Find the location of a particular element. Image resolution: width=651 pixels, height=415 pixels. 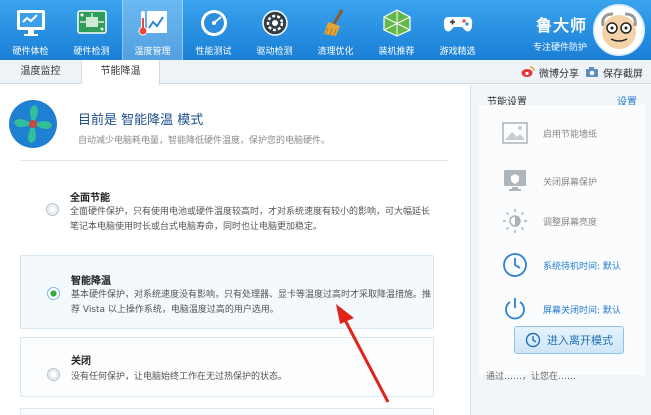

nav-driver-detect: 驱动检测 is located at coordinates (274, 30).